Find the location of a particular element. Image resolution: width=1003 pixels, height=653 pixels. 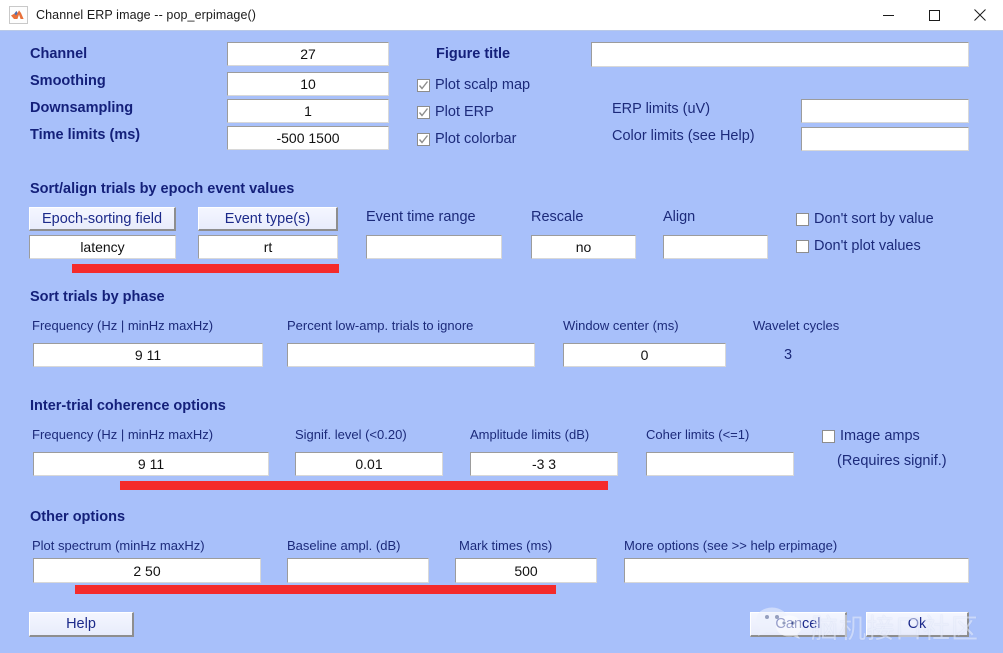

cancel-button: Cancel is located at coordinates (798, 624).